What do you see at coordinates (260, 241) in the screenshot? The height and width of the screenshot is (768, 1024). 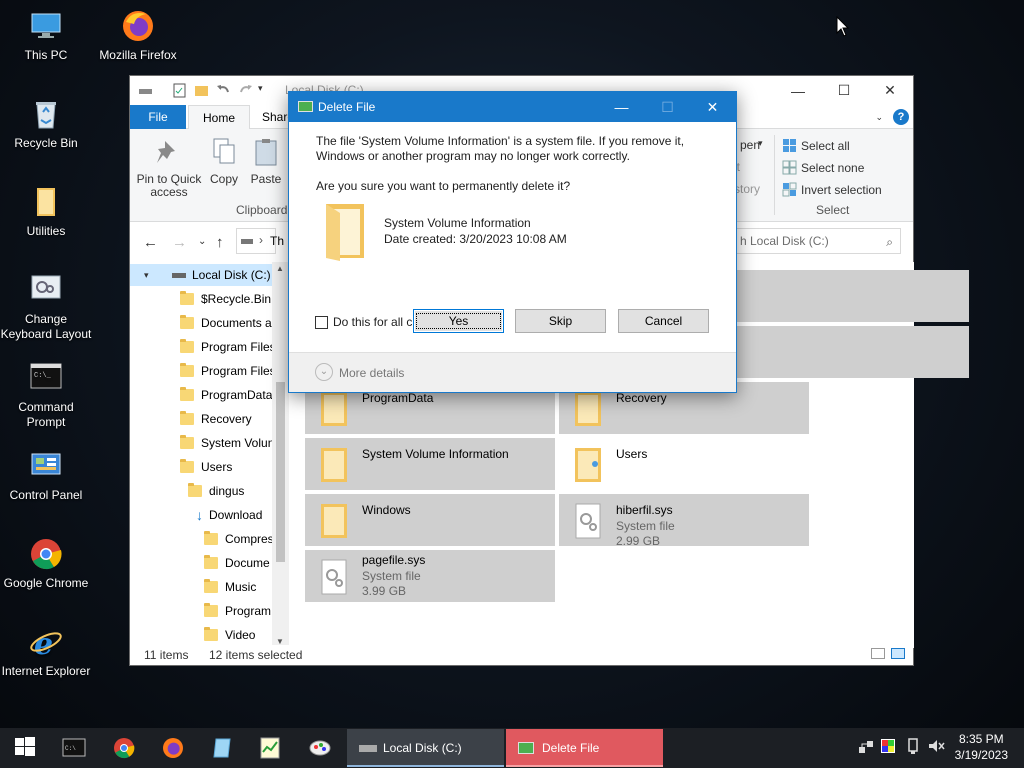 I see `address-bar: › Th` at bounding box center [260, 241].